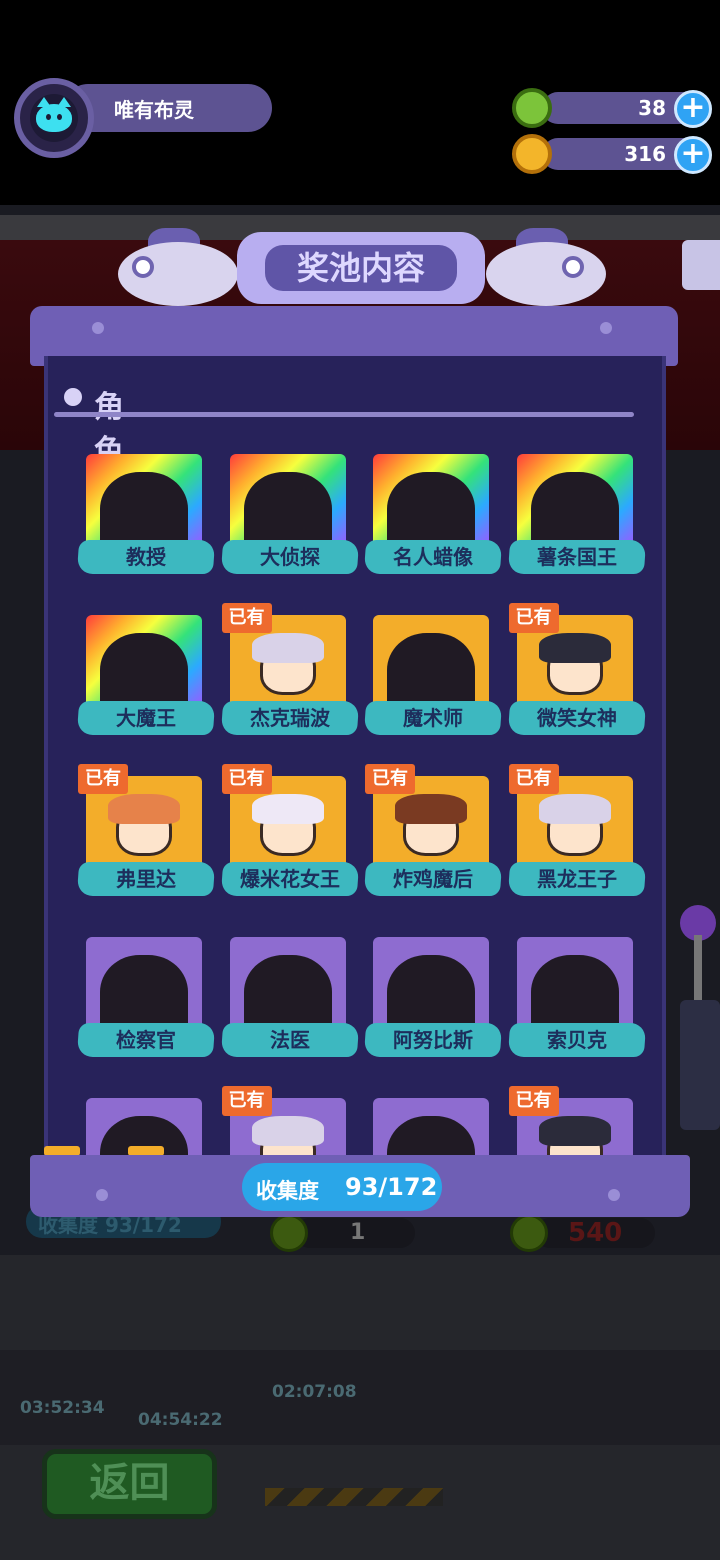  I want to click on timer-3: 02:07:08, so click(314, 1392).